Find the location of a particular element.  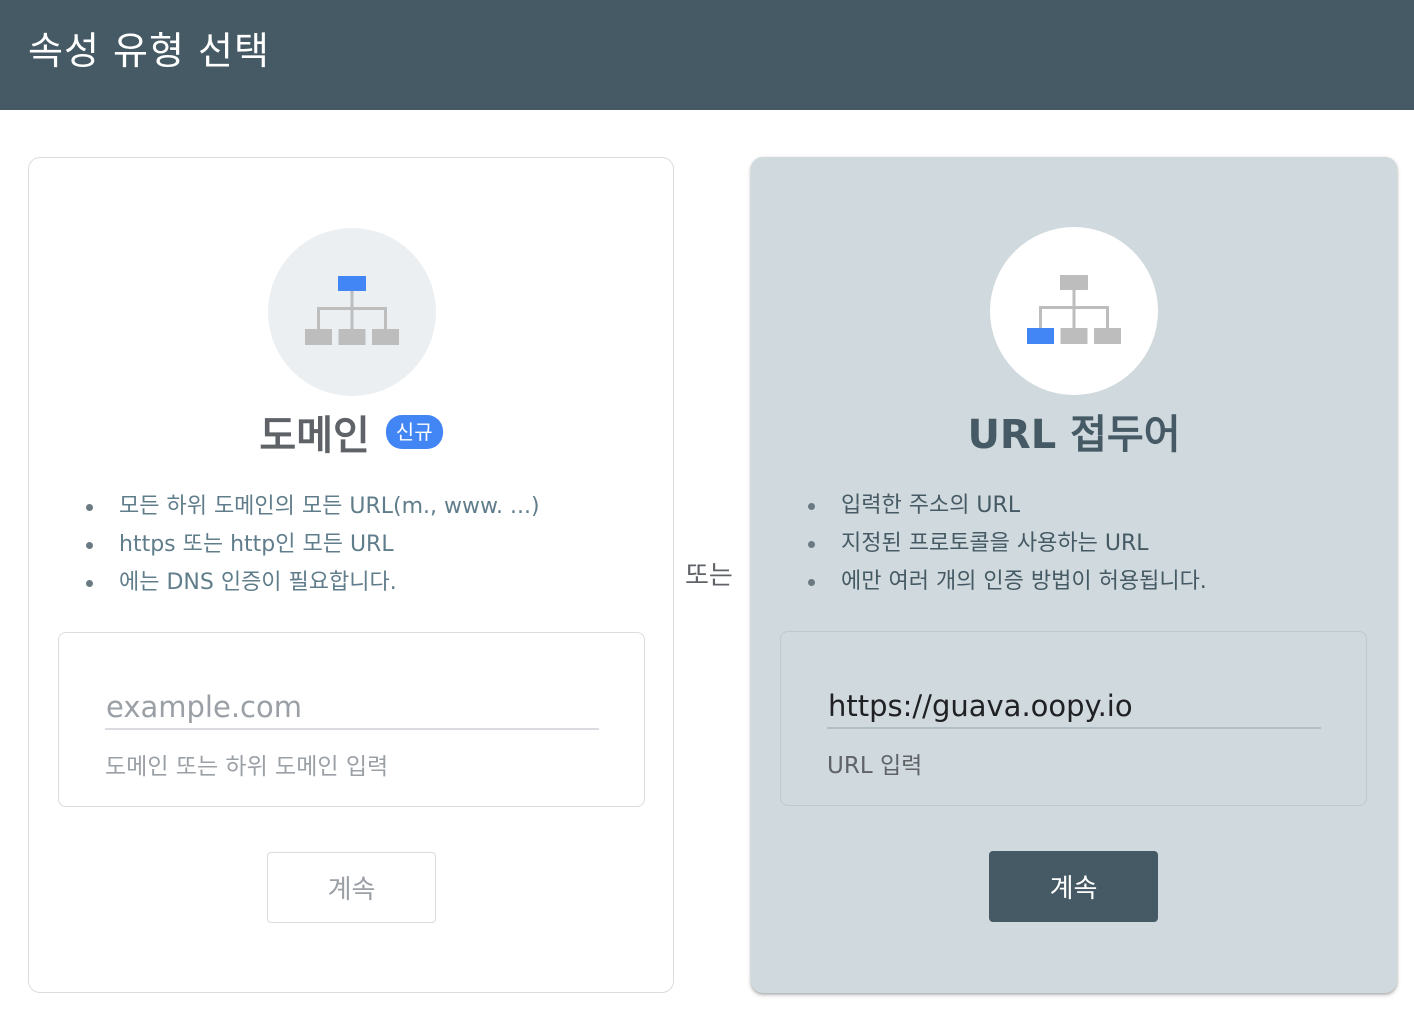

url-prefix-continue-button: 계속 is located at coordinates (1073, 886).